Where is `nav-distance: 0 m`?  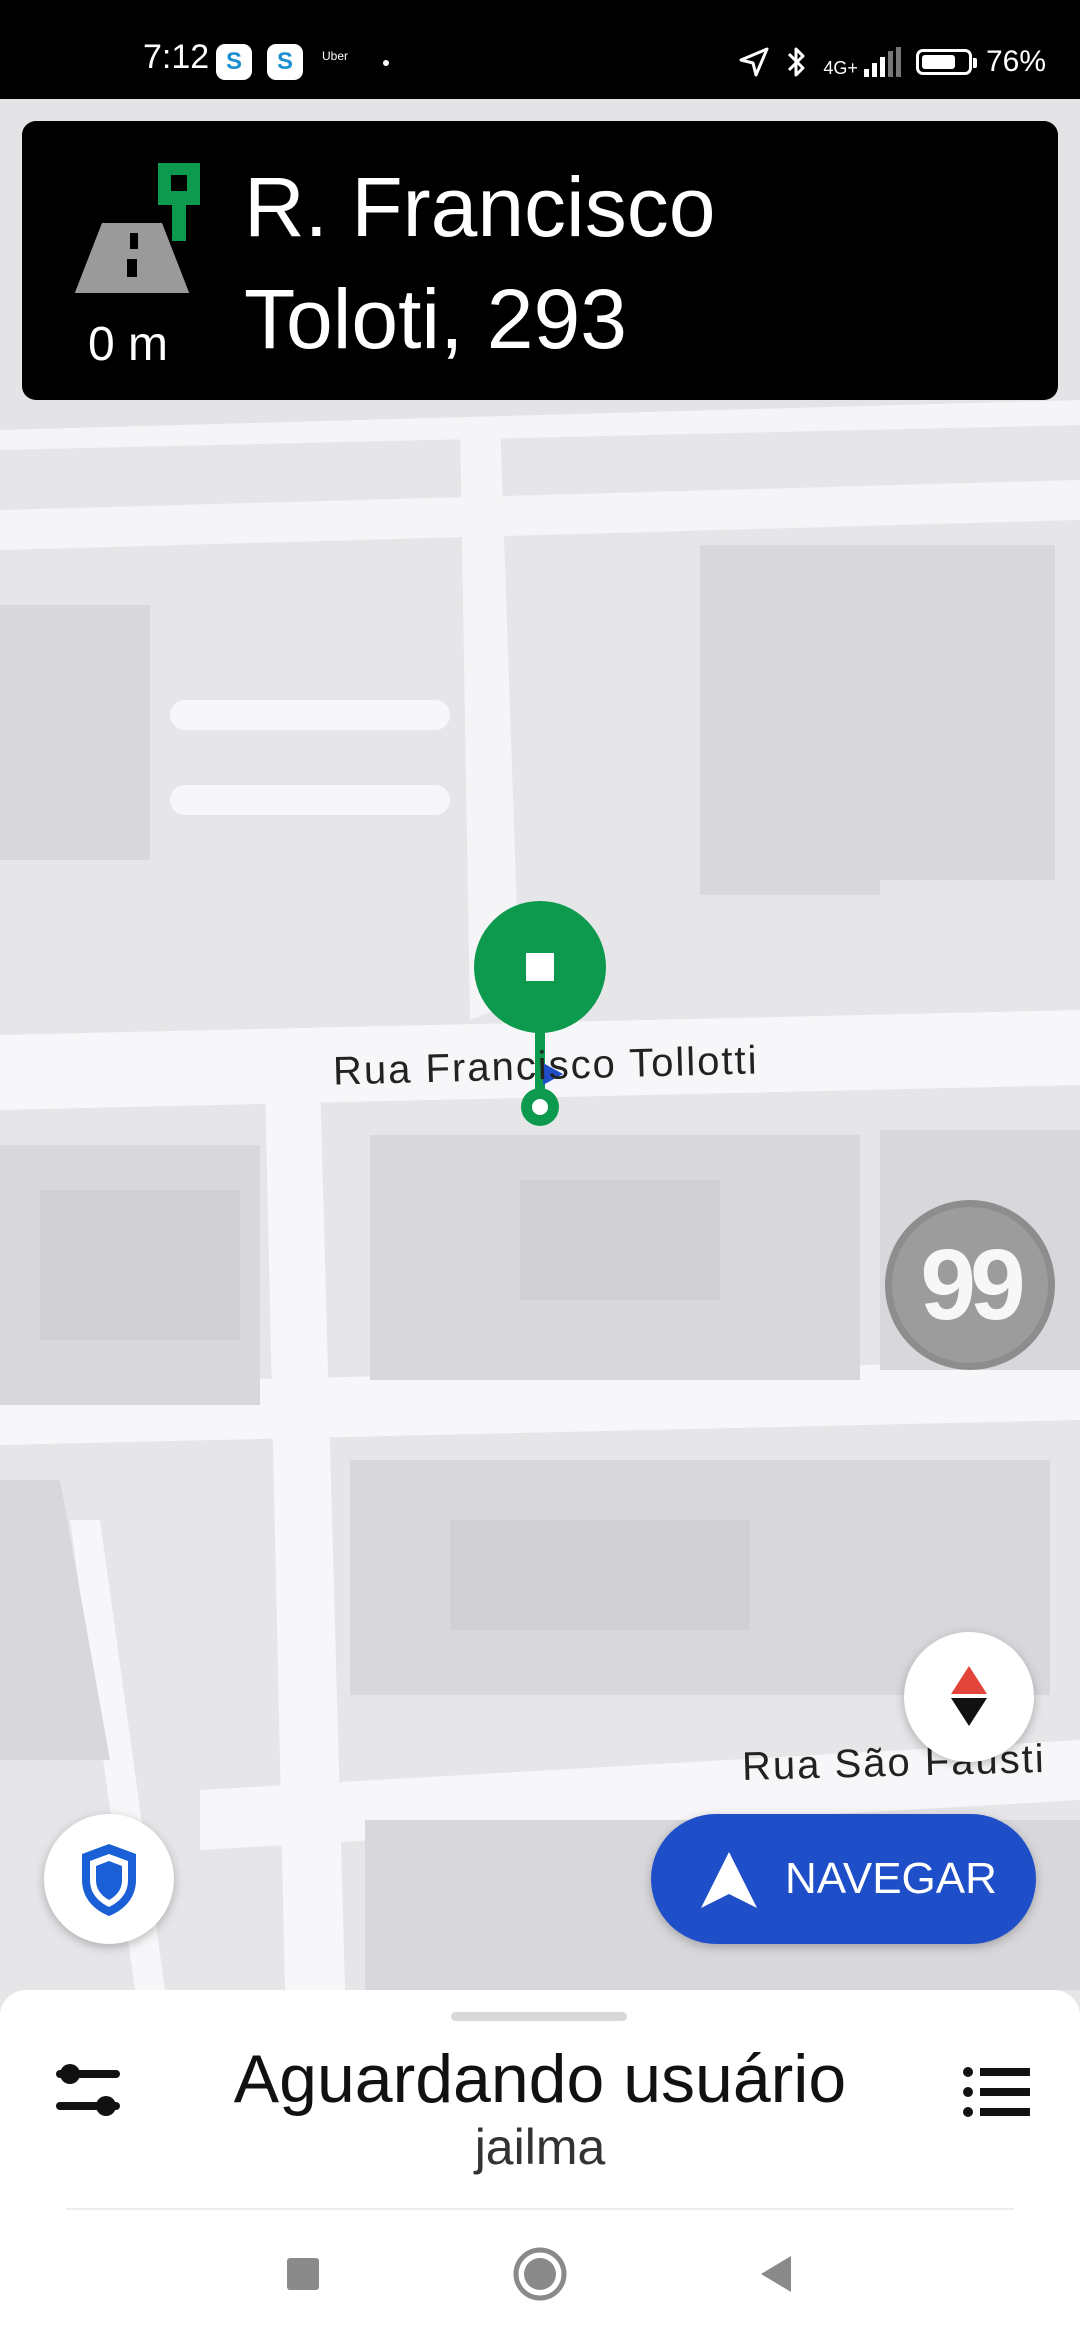 nav-distance: 0 m is located at coordinates (128, 344).